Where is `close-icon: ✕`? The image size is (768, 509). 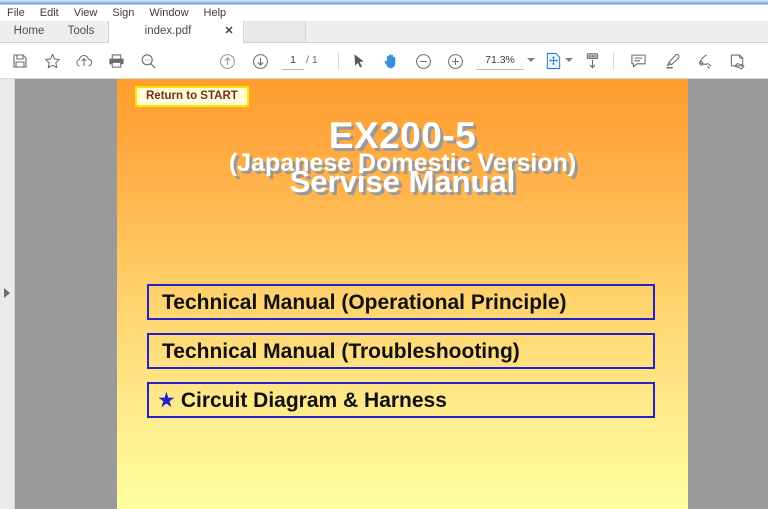
close-icon: ✕ is located at coordinates (229, 31).